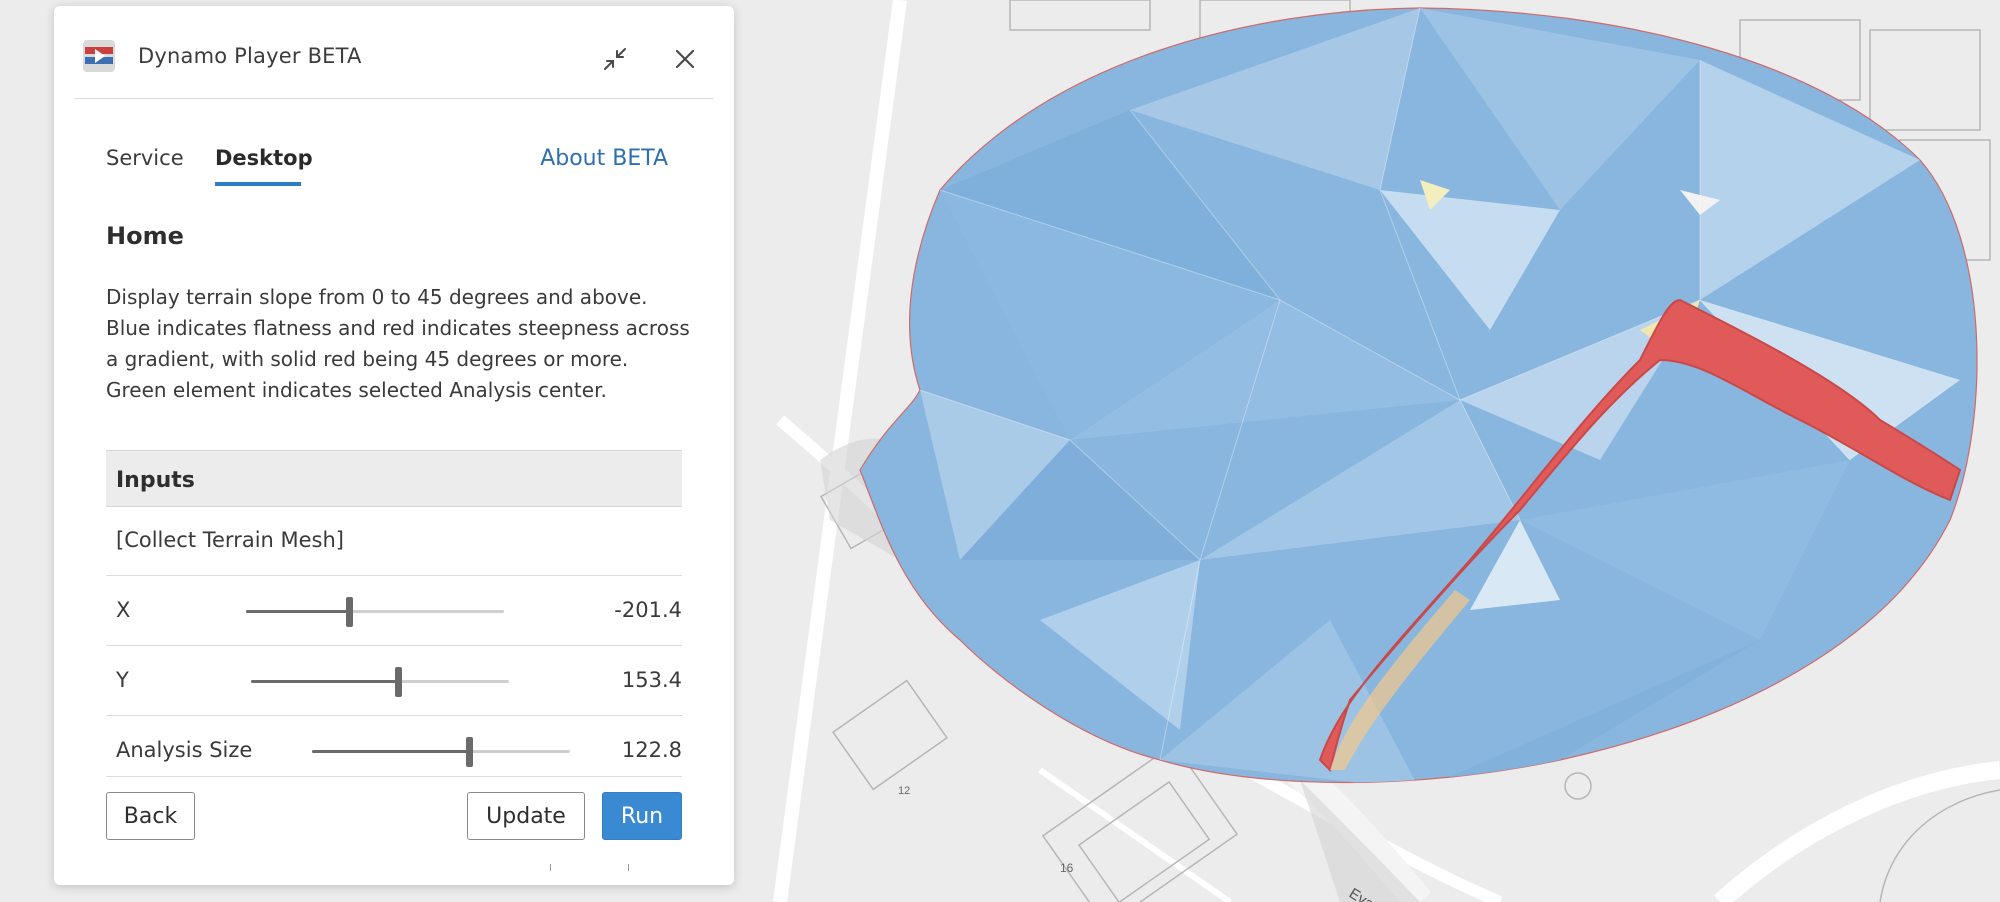 This screenshot has width=2000, height=902. Describe the element at coordinates (375, 612) in the screenshot. I see `x-slider` at that location.